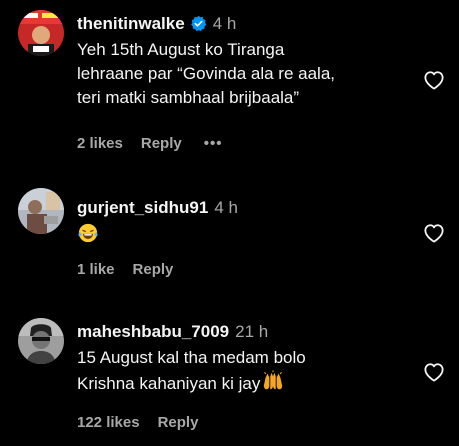  What do you see at coordinates (273, 384) in the screenshot?
I see `raising-hands-icon` at bounding box center [273, 384].